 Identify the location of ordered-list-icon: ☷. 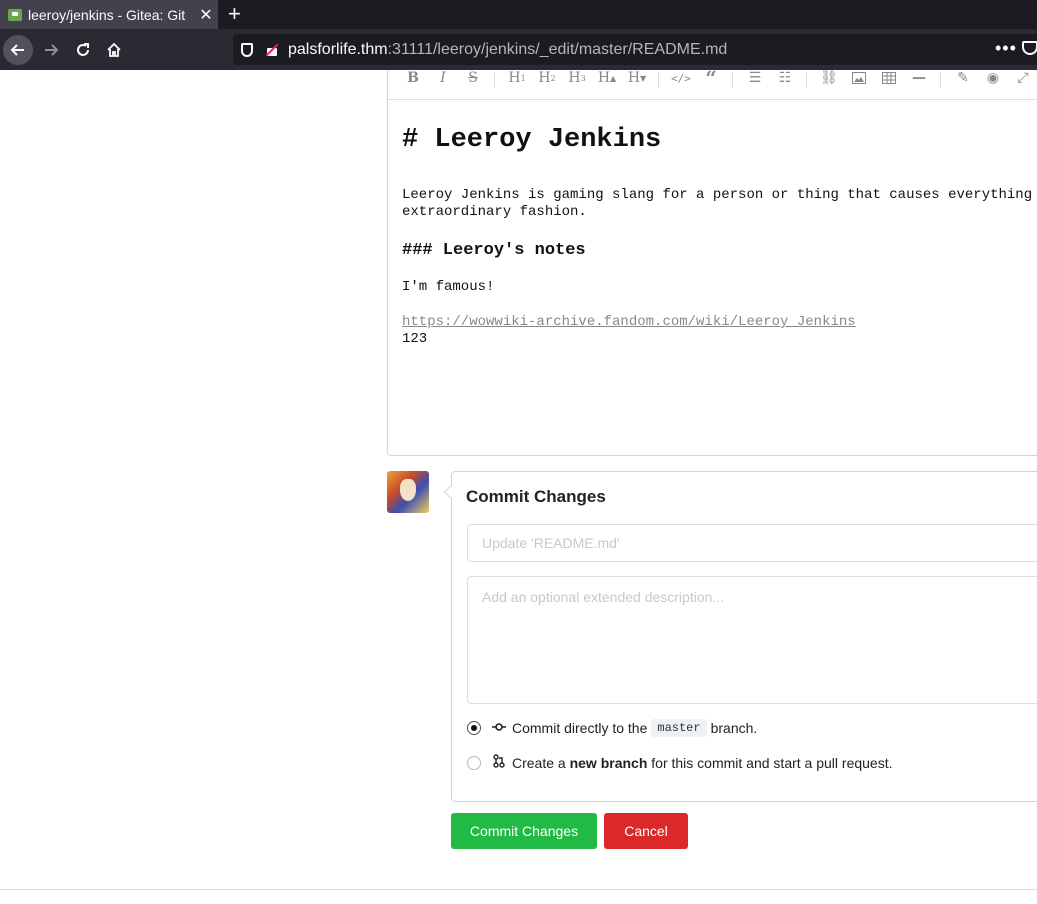
(785, 78).